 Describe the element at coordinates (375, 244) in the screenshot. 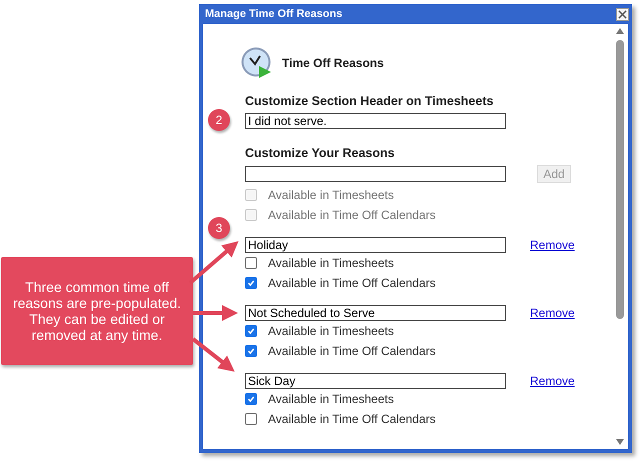

I see `input-field: Holiday` at that location.